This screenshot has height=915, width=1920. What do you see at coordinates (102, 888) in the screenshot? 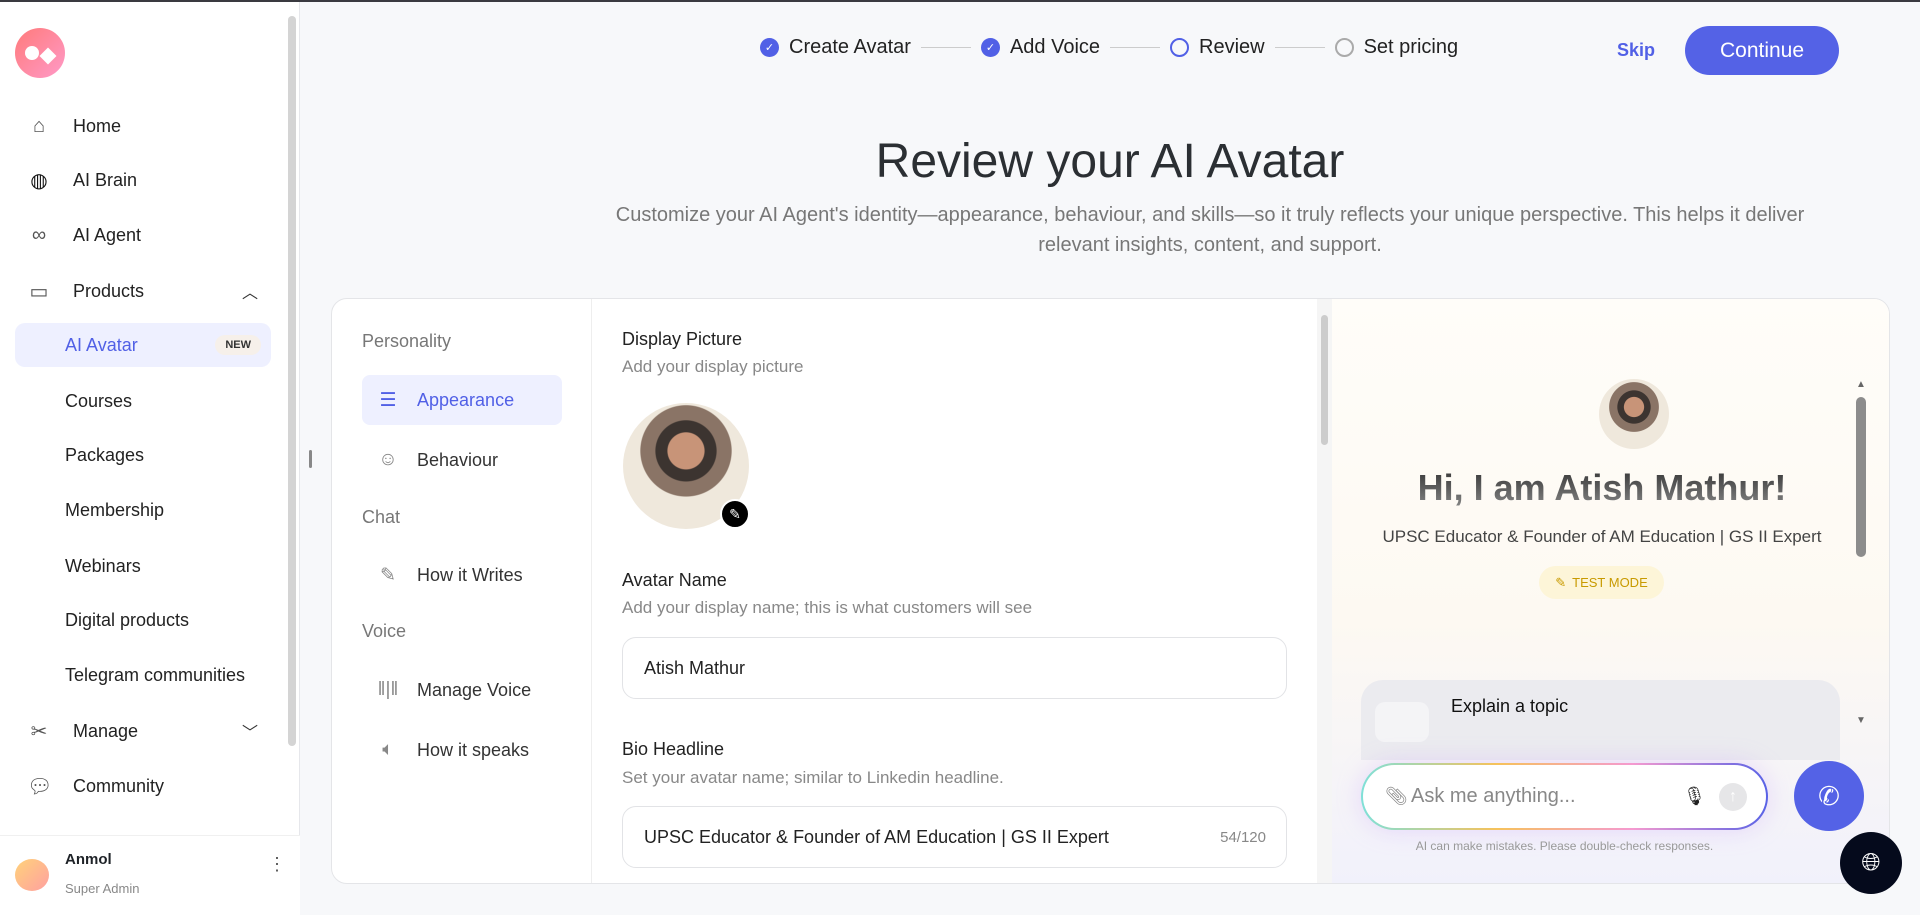
I see `user-role: Super Admin` at bounding box center [102, 888].